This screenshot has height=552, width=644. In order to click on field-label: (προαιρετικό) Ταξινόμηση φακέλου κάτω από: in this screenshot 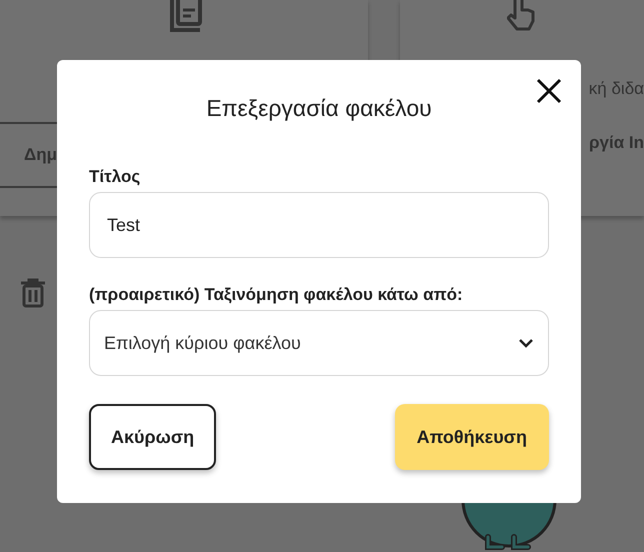, I will do `click(276, 295)`.